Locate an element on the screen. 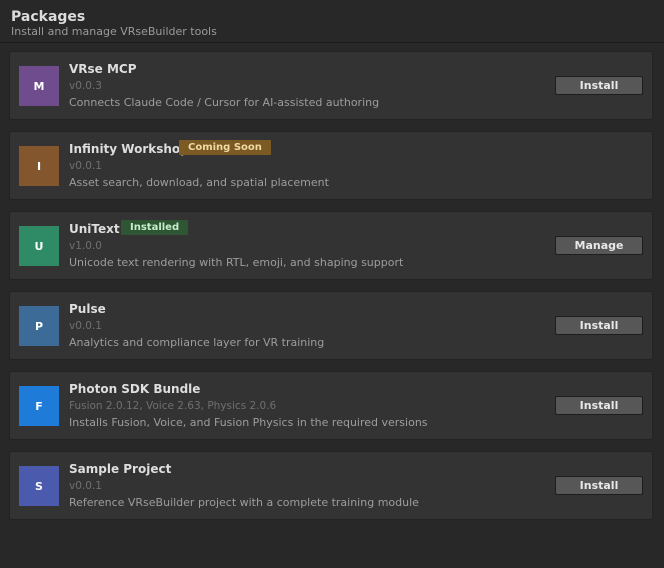 This screenshot has height=568, width=664. package-version: v1.0.0 is located at coordinates (85, 246).